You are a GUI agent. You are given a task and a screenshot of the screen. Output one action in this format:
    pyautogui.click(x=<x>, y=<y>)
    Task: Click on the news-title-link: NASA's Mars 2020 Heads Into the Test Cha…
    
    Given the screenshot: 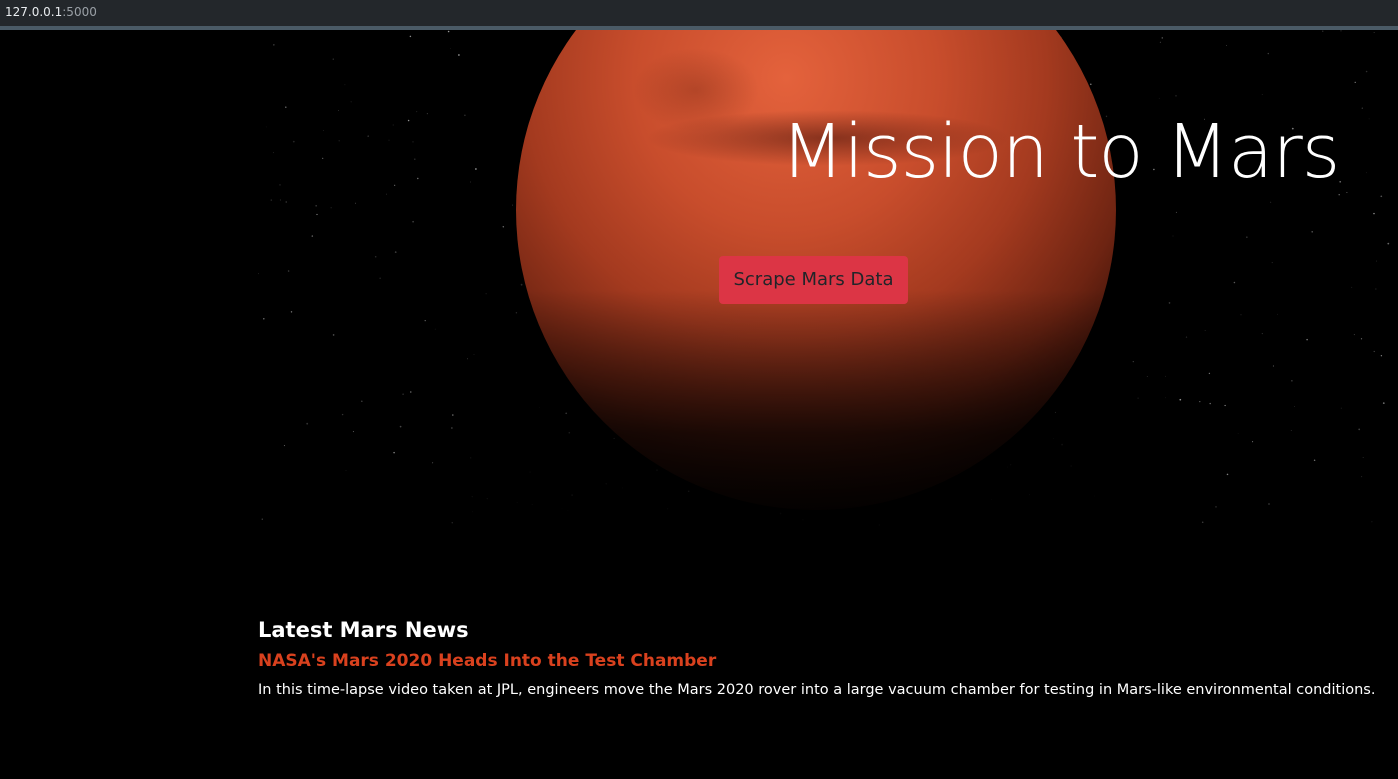 What is the action you would take?
    pyautogui.click(x=818, y=661)
    